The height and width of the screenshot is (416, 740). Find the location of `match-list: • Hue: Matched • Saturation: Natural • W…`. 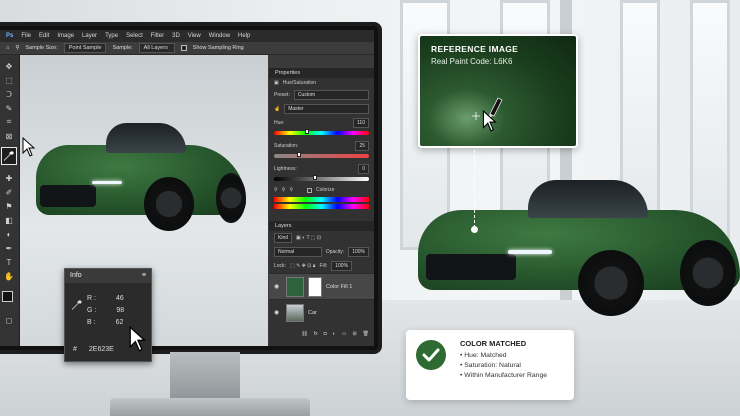

match-list: • Hue: Matched • Saturation: Natural • W… is located at coordinates (503, 367).